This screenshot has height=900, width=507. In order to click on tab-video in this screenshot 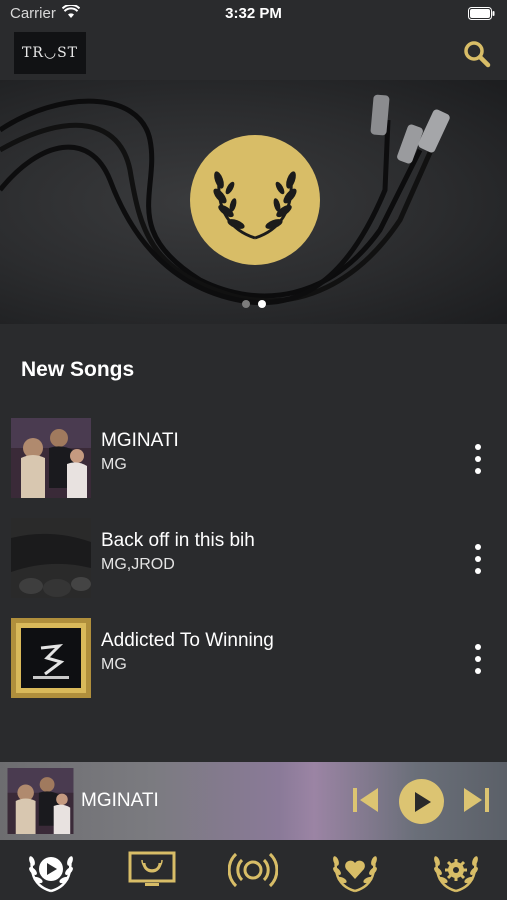, I will do `click(152, 870)`.